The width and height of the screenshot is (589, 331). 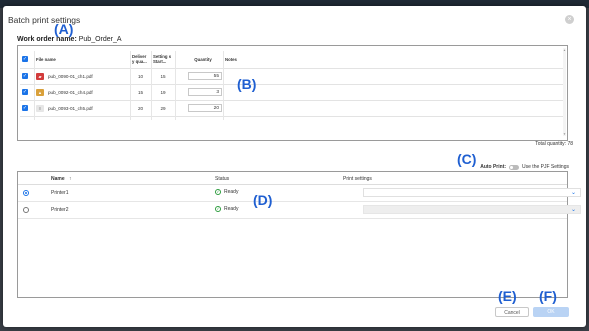 I want to click on file-name: pub_0093-01_ch5.pdf, so click(x=70, y=108).